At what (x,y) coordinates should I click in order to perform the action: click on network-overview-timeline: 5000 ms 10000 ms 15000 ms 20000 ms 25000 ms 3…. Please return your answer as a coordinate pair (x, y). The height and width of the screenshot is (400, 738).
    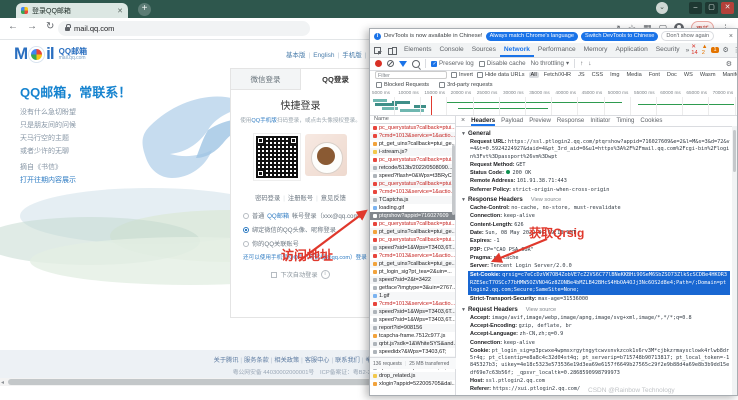
    Looking at the image, I should click on (553, 102).